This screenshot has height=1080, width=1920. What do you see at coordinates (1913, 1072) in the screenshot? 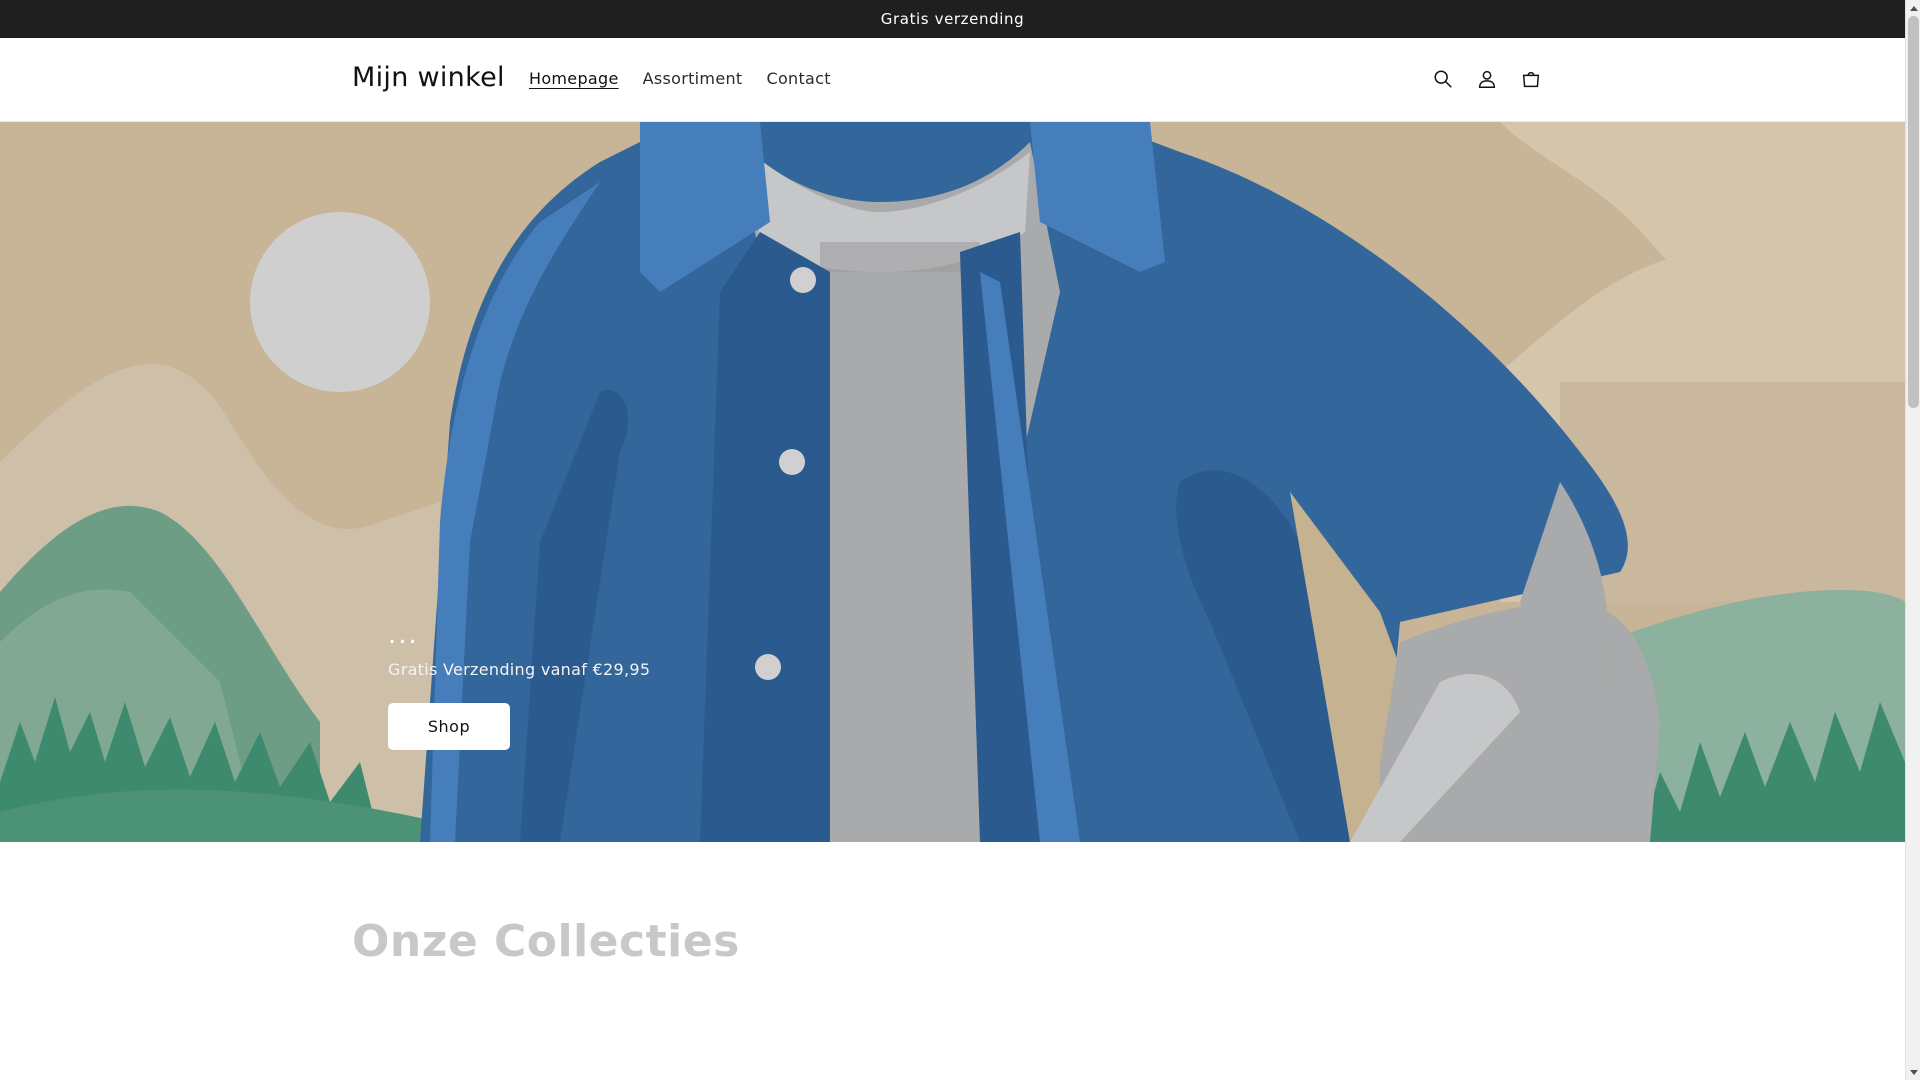
I see `scroll-down-arrow-icon` at bounding box center [1913, 1072].